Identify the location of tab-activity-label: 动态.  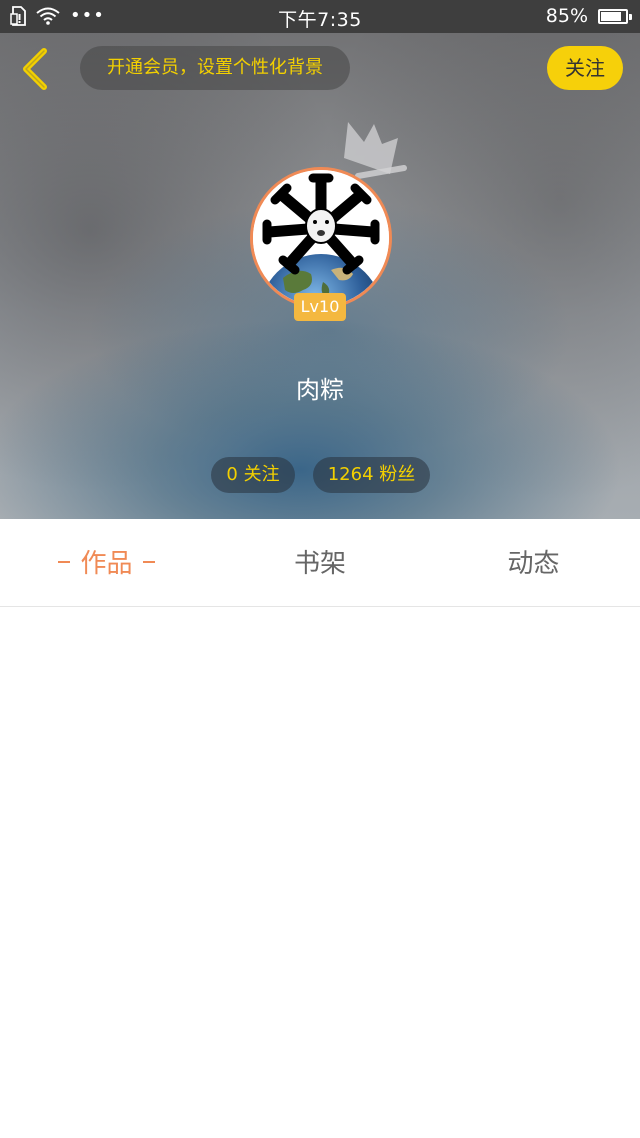
(533, 564).